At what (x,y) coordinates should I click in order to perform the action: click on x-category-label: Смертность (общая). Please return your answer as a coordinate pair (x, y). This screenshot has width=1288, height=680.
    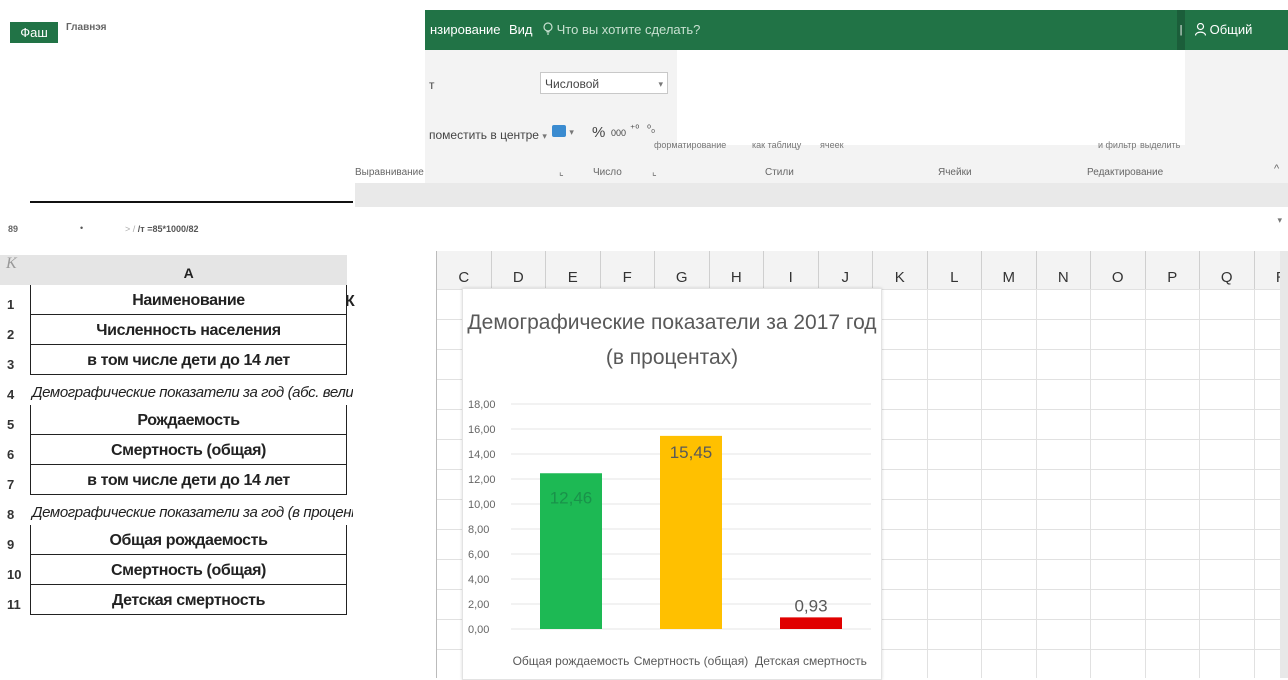
    Looking at the image, I should click on (691, 661).